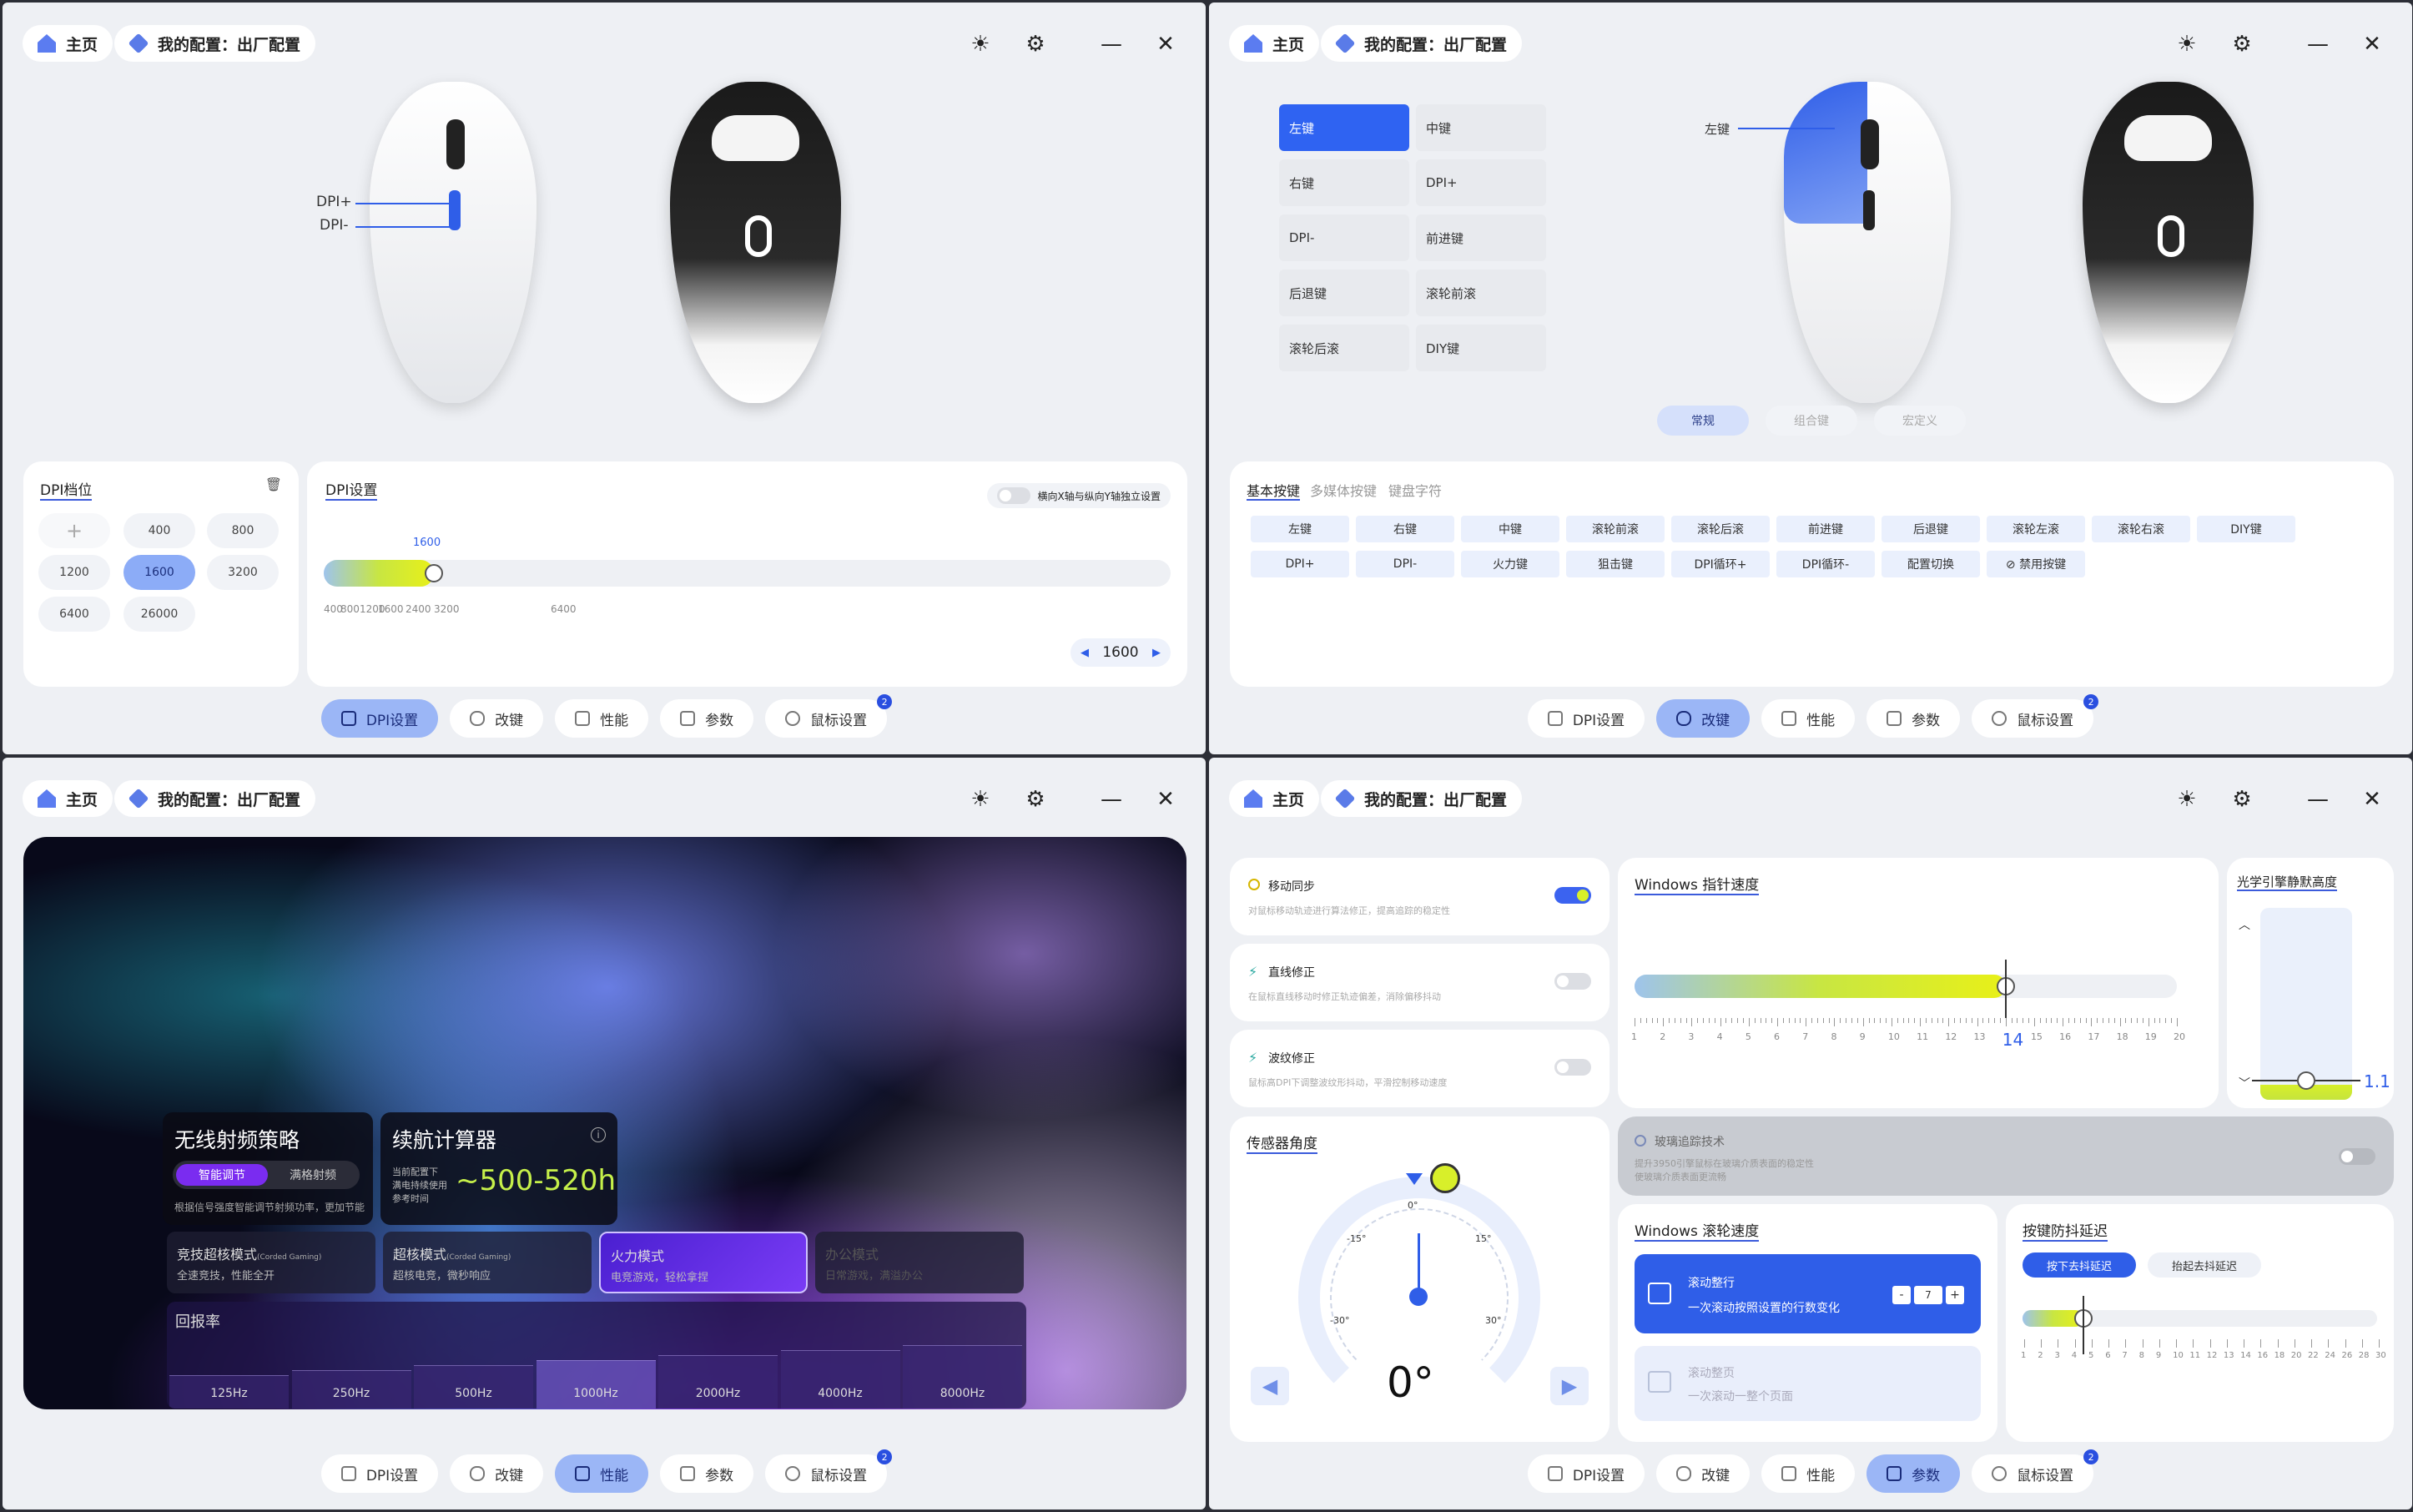  What do you see at coordinates (1510, 564) in the screenshot?
I see `basic-key: 火力键` at bounding box center [1510, 564].